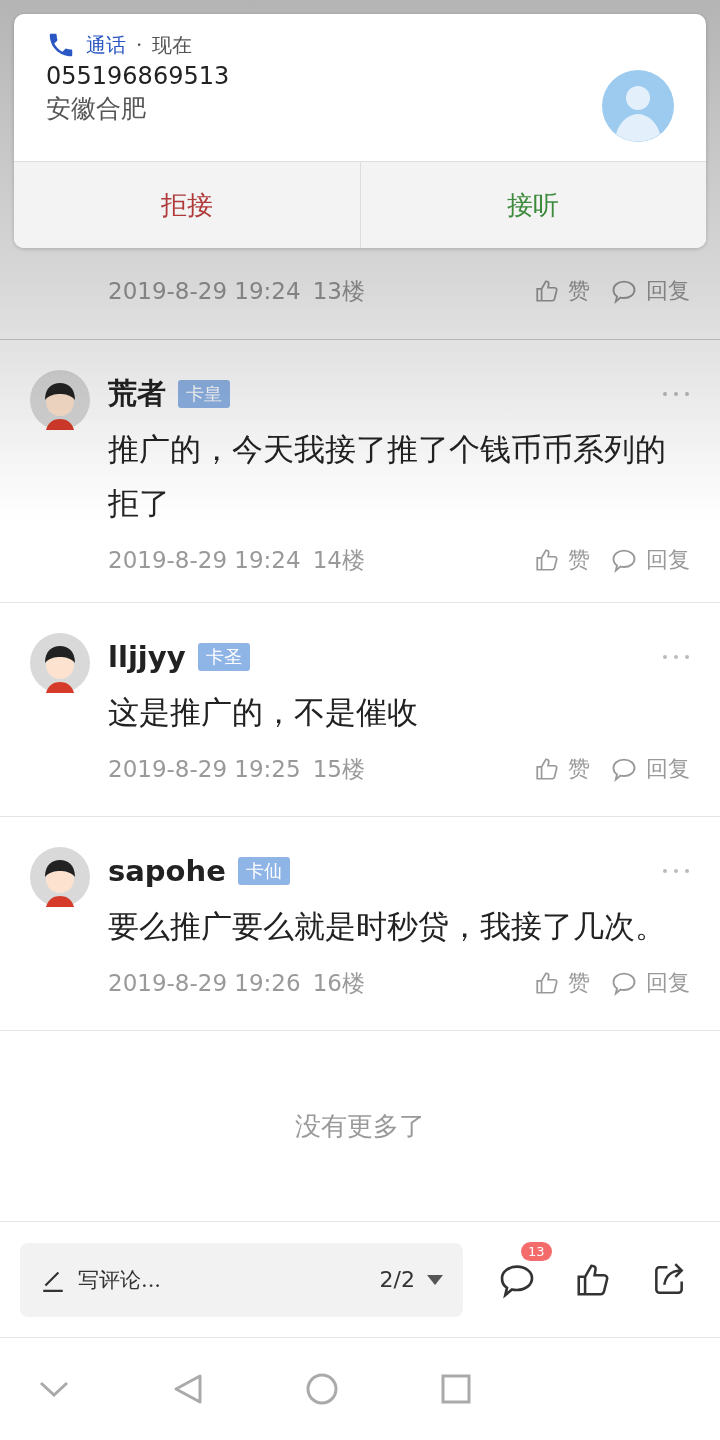 The image size is (720, 1440). What do you see at coordinates (223, 657) in the screenshot?
I see `rank-badge: 卡圣` at bounding box center [223, 657].